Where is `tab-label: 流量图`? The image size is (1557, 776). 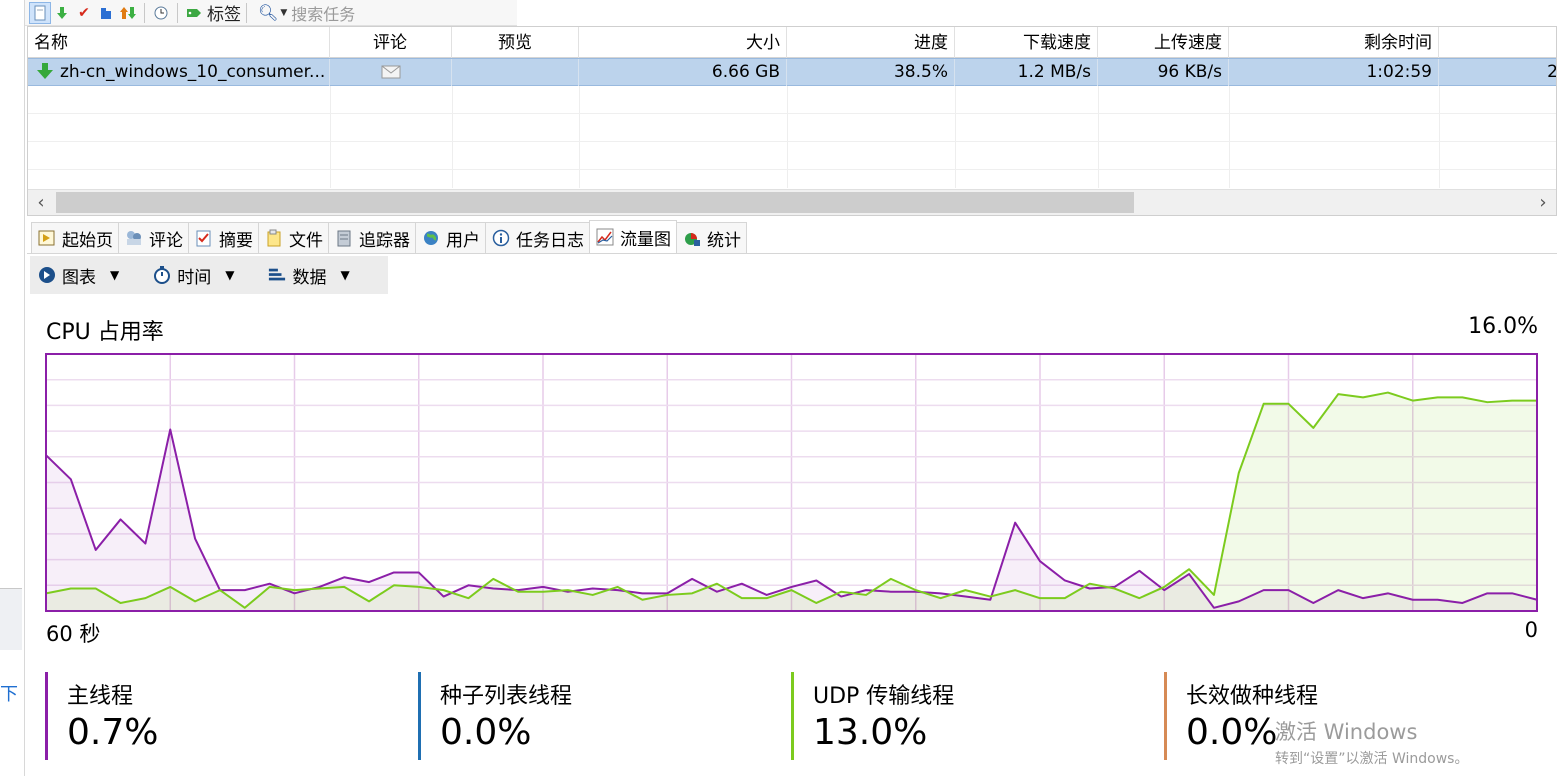 tab-label: 流量图 is located at coordinates (645, 239).